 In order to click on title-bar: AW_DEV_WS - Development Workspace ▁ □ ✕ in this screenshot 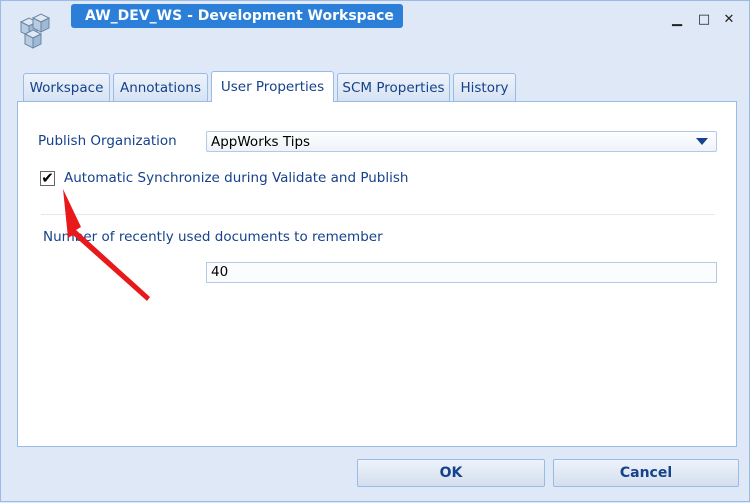, I will do `click(375, 25)`.